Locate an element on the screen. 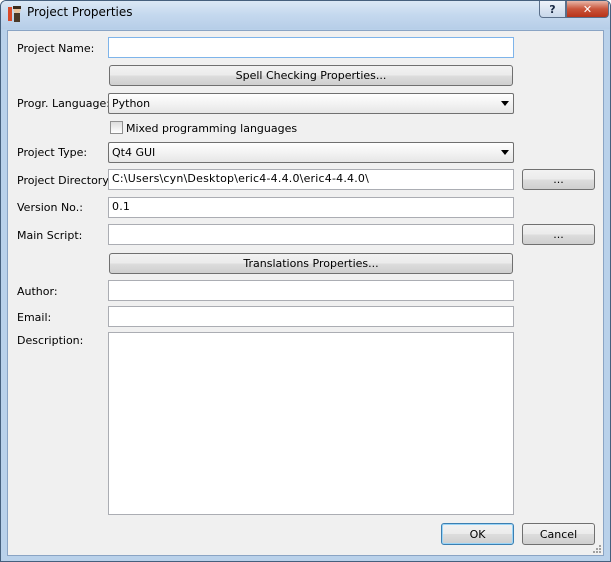  language-value: Python is located at coordinates (131, 103).